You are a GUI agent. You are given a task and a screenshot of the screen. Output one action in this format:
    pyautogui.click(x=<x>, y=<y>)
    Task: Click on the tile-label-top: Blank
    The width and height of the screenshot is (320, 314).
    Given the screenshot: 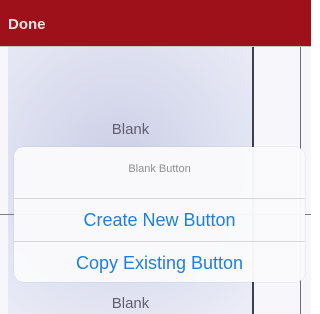 What is the action you would take?
    pyautogui.click(x=130, y=129)
    